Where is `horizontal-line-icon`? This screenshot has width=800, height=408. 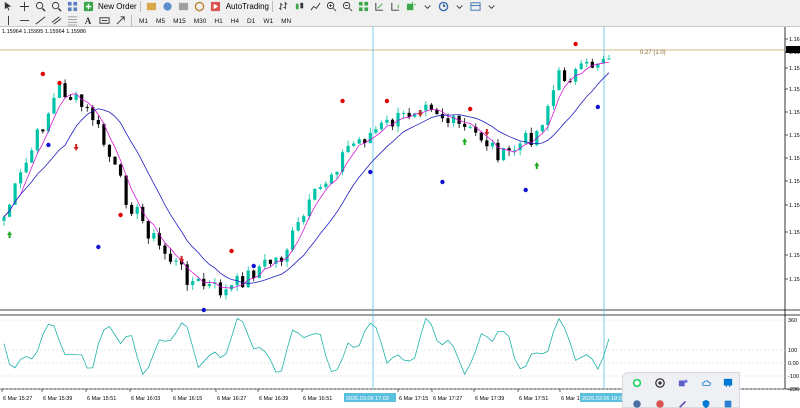
horizontal-line-icon is located at coordinates (24, 21).